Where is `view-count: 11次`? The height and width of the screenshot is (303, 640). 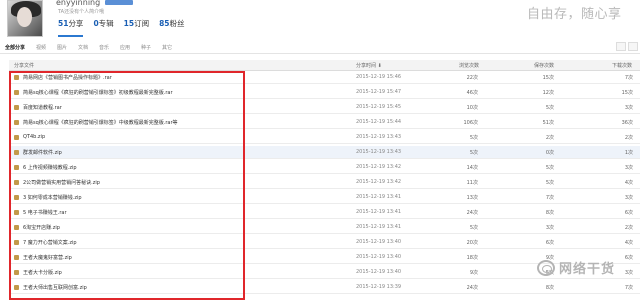 view-count: 11次 is located at coordinates (472, 183).